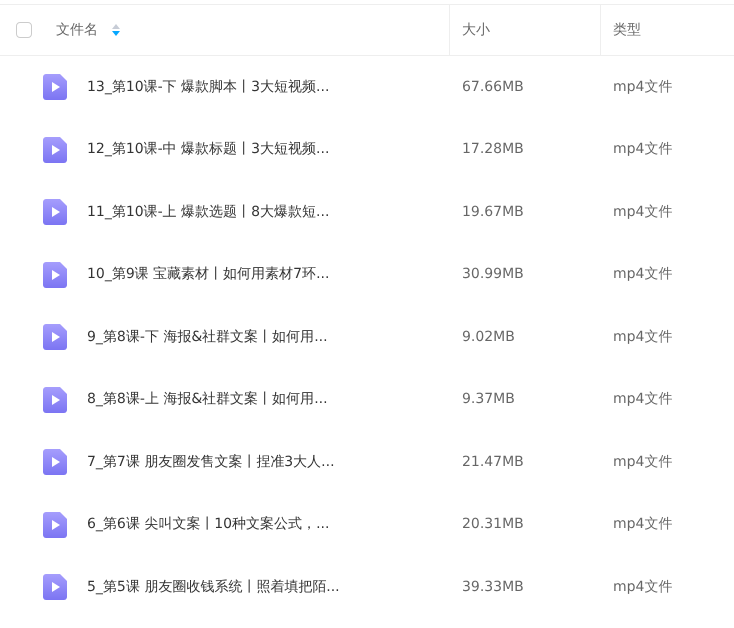 This screenshot has width=734, height=628. What do you see at coordinates (476, 30) in the screenshot?
I see `column-header: 大小` at bounding box center [476, 30].